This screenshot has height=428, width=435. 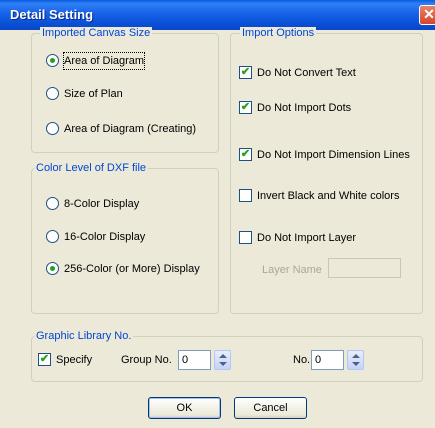 What do you see at coordinates (132, 269) in the screenshot?
I see `radio-label: 256-Color (or More) Display` at bounding box center [132, 269].